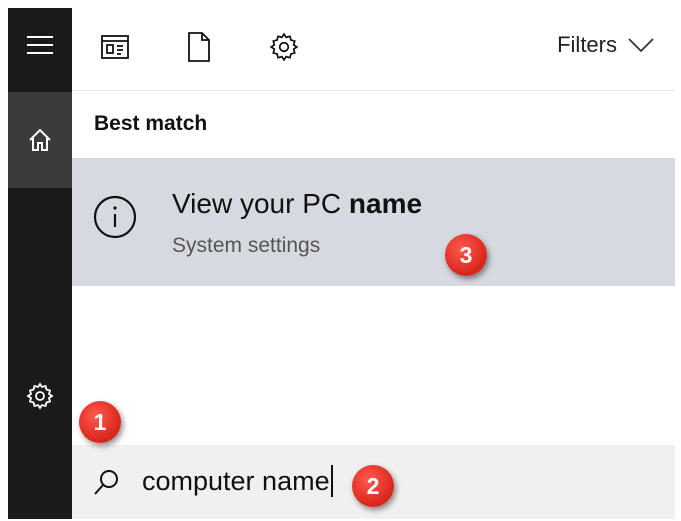  What do you see at coordinates (641, 45) in the screenshot?
I see `chevron-down-icon` at bounding box center [641, 45].